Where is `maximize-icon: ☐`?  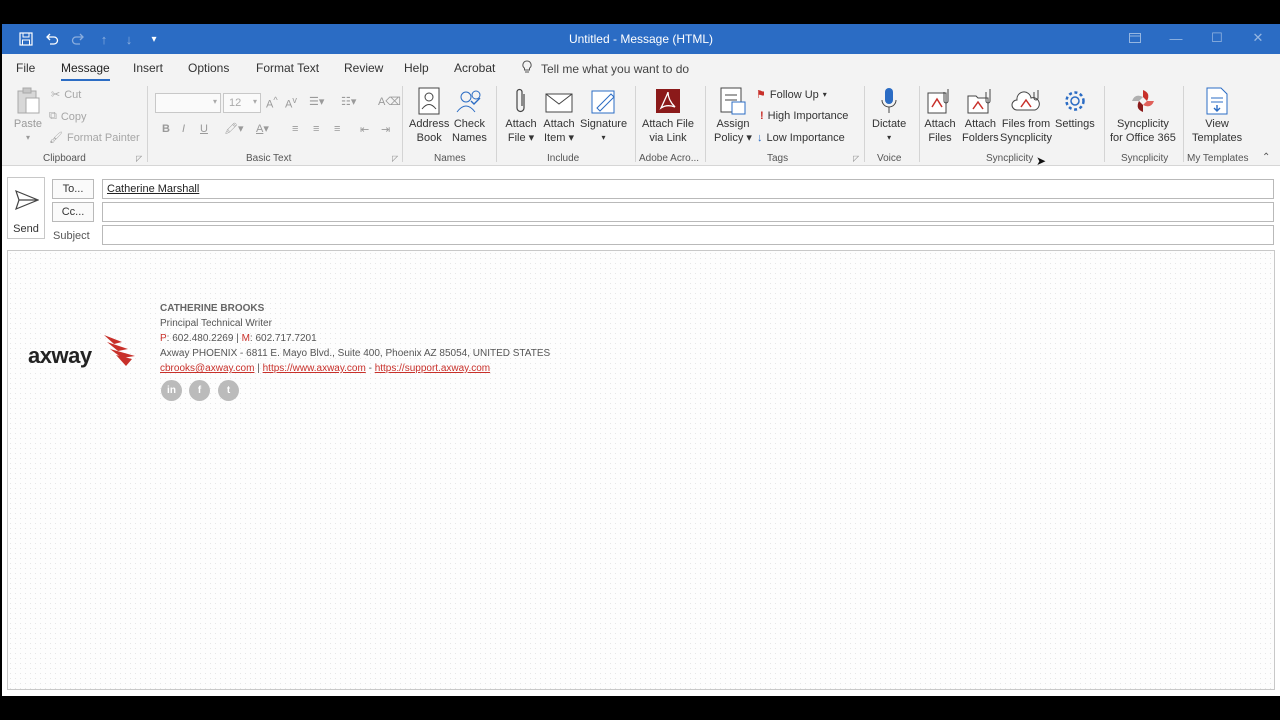 maximize-icon: ☐ is located at coordinates (1217, 38).